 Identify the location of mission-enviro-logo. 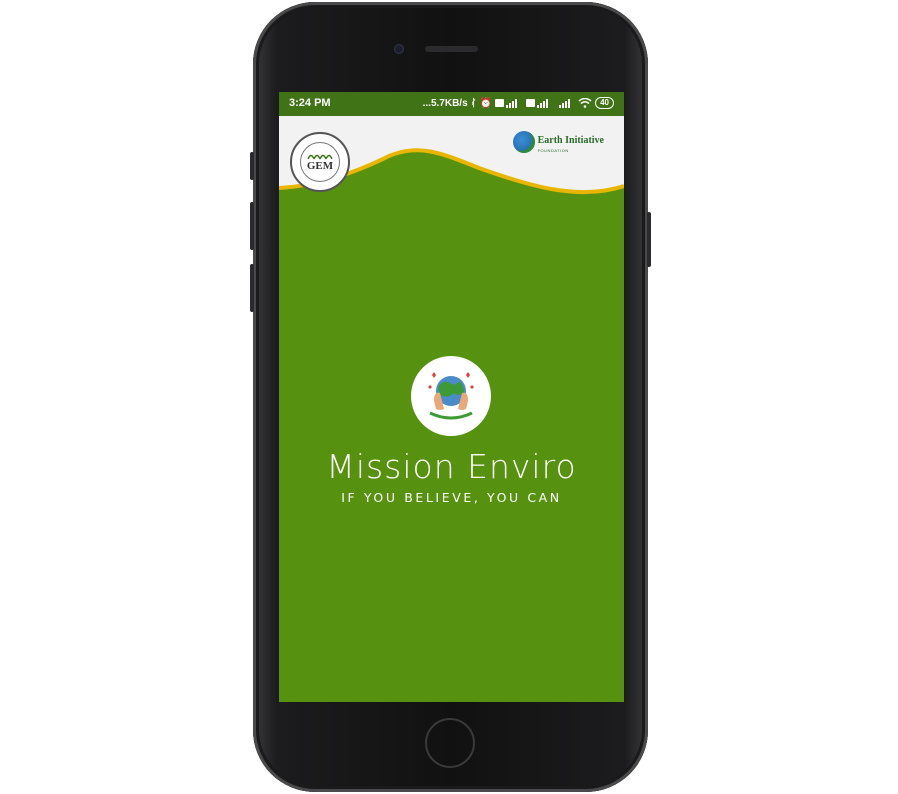
(451, 396).